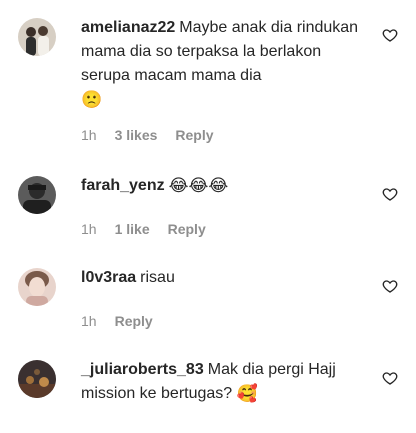  Describe the element at coordinates (136, 135) in the screenshot. I see `comment-likes: 3 likes` at that location.